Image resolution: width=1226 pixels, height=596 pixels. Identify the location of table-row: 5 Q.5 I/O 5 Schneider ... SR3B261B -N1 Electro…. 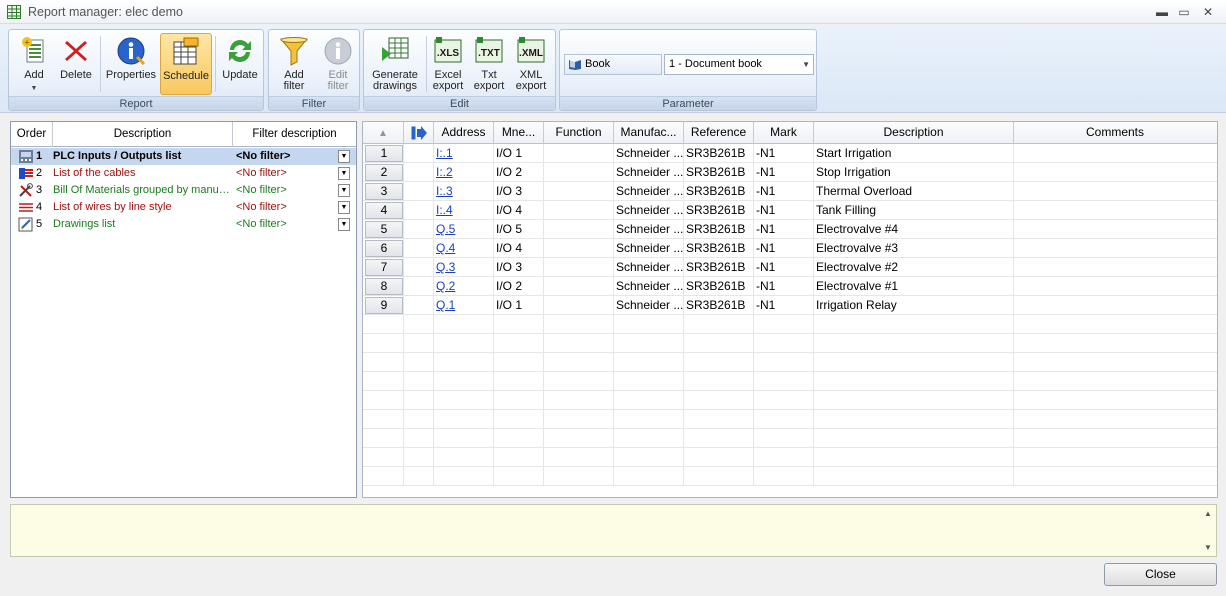
(790, 229).